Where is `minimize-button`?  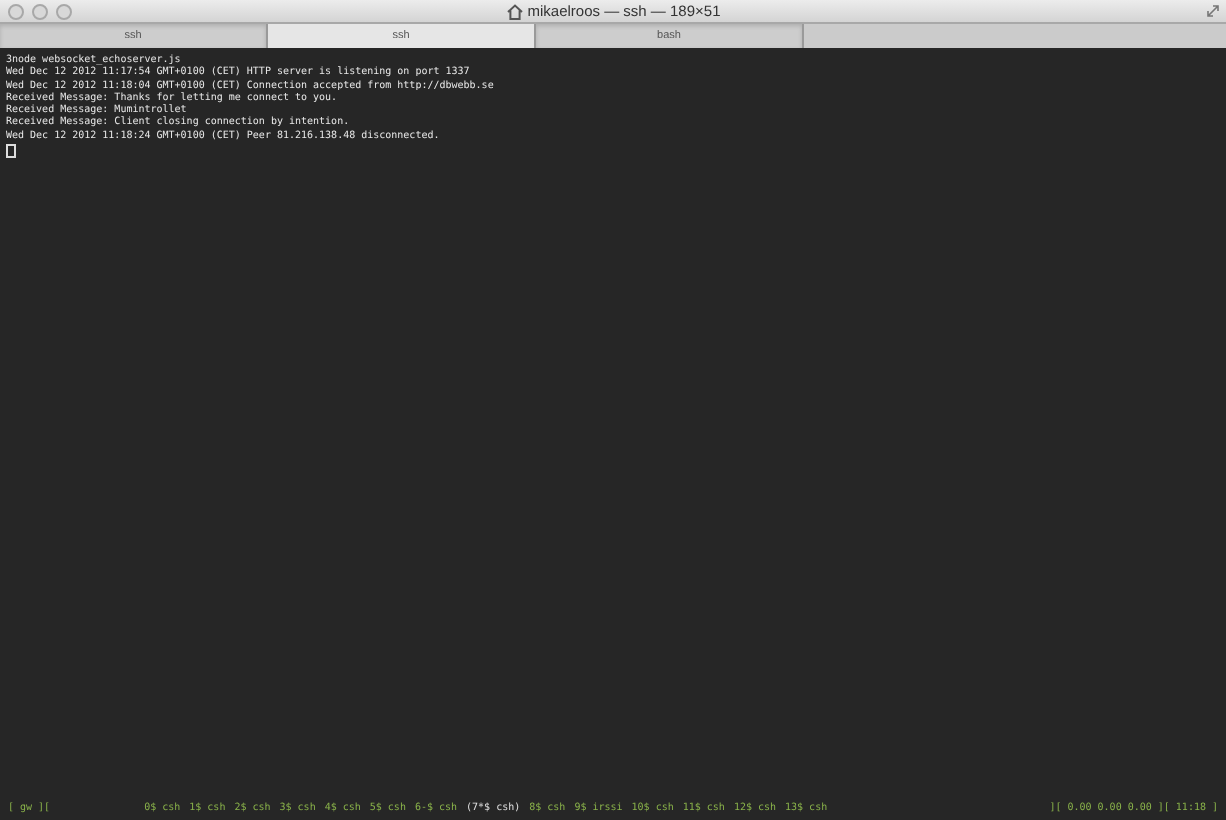
minimize-button is located at coordinates (40, 11).